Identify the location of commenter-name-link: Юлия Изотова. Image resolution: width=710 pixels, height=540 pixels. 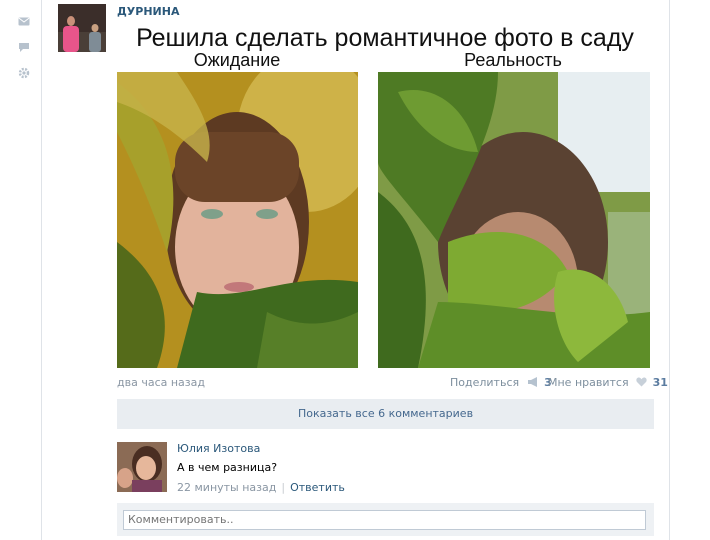
(218, 448).